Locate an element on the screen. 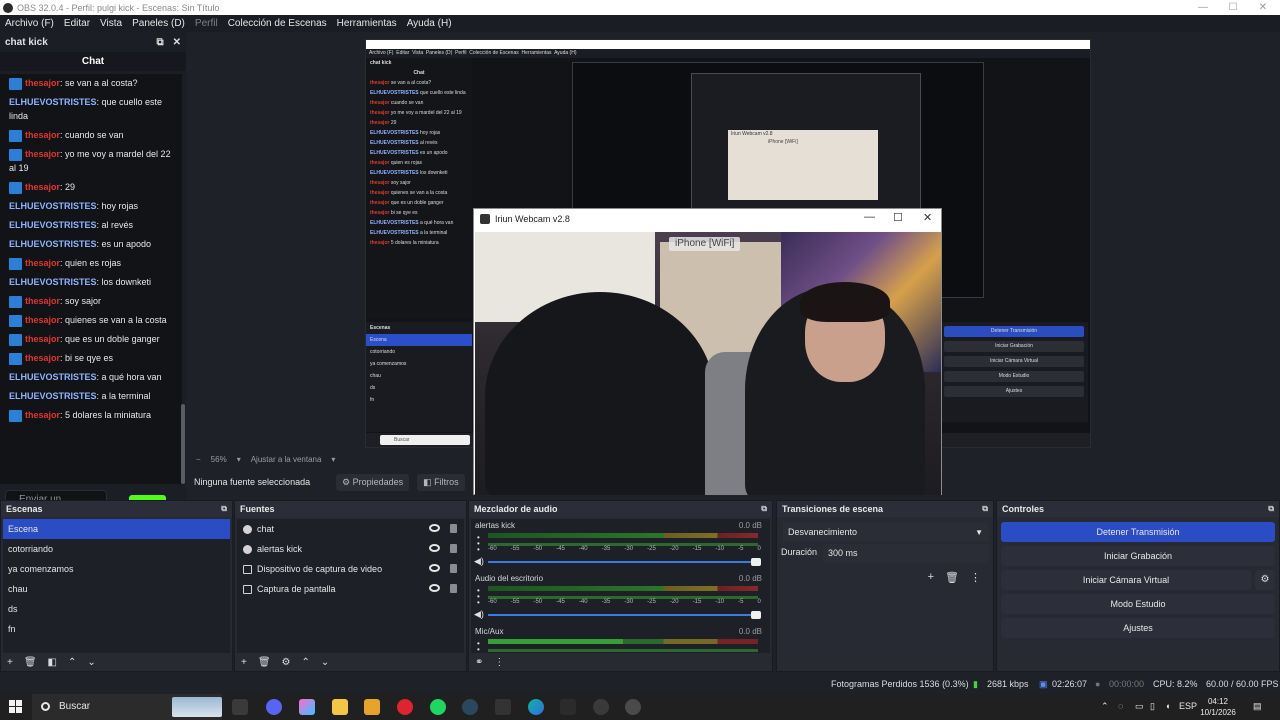  discord-icon is located at coordinates (274, 707).